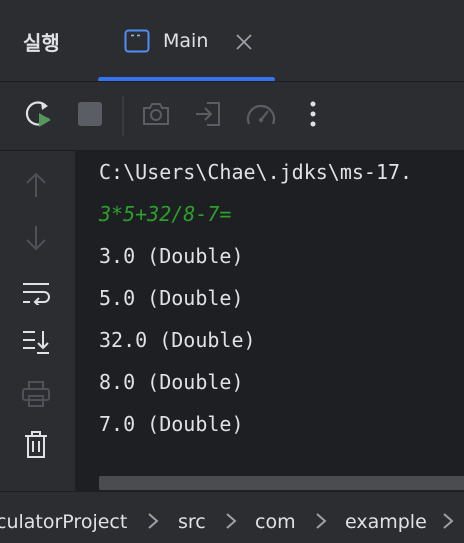 The image size is (464, 543). What do you see at coordinates (137, 43) in the screenshot?
I see `console-window-icon` at bounding box center [137, 43].